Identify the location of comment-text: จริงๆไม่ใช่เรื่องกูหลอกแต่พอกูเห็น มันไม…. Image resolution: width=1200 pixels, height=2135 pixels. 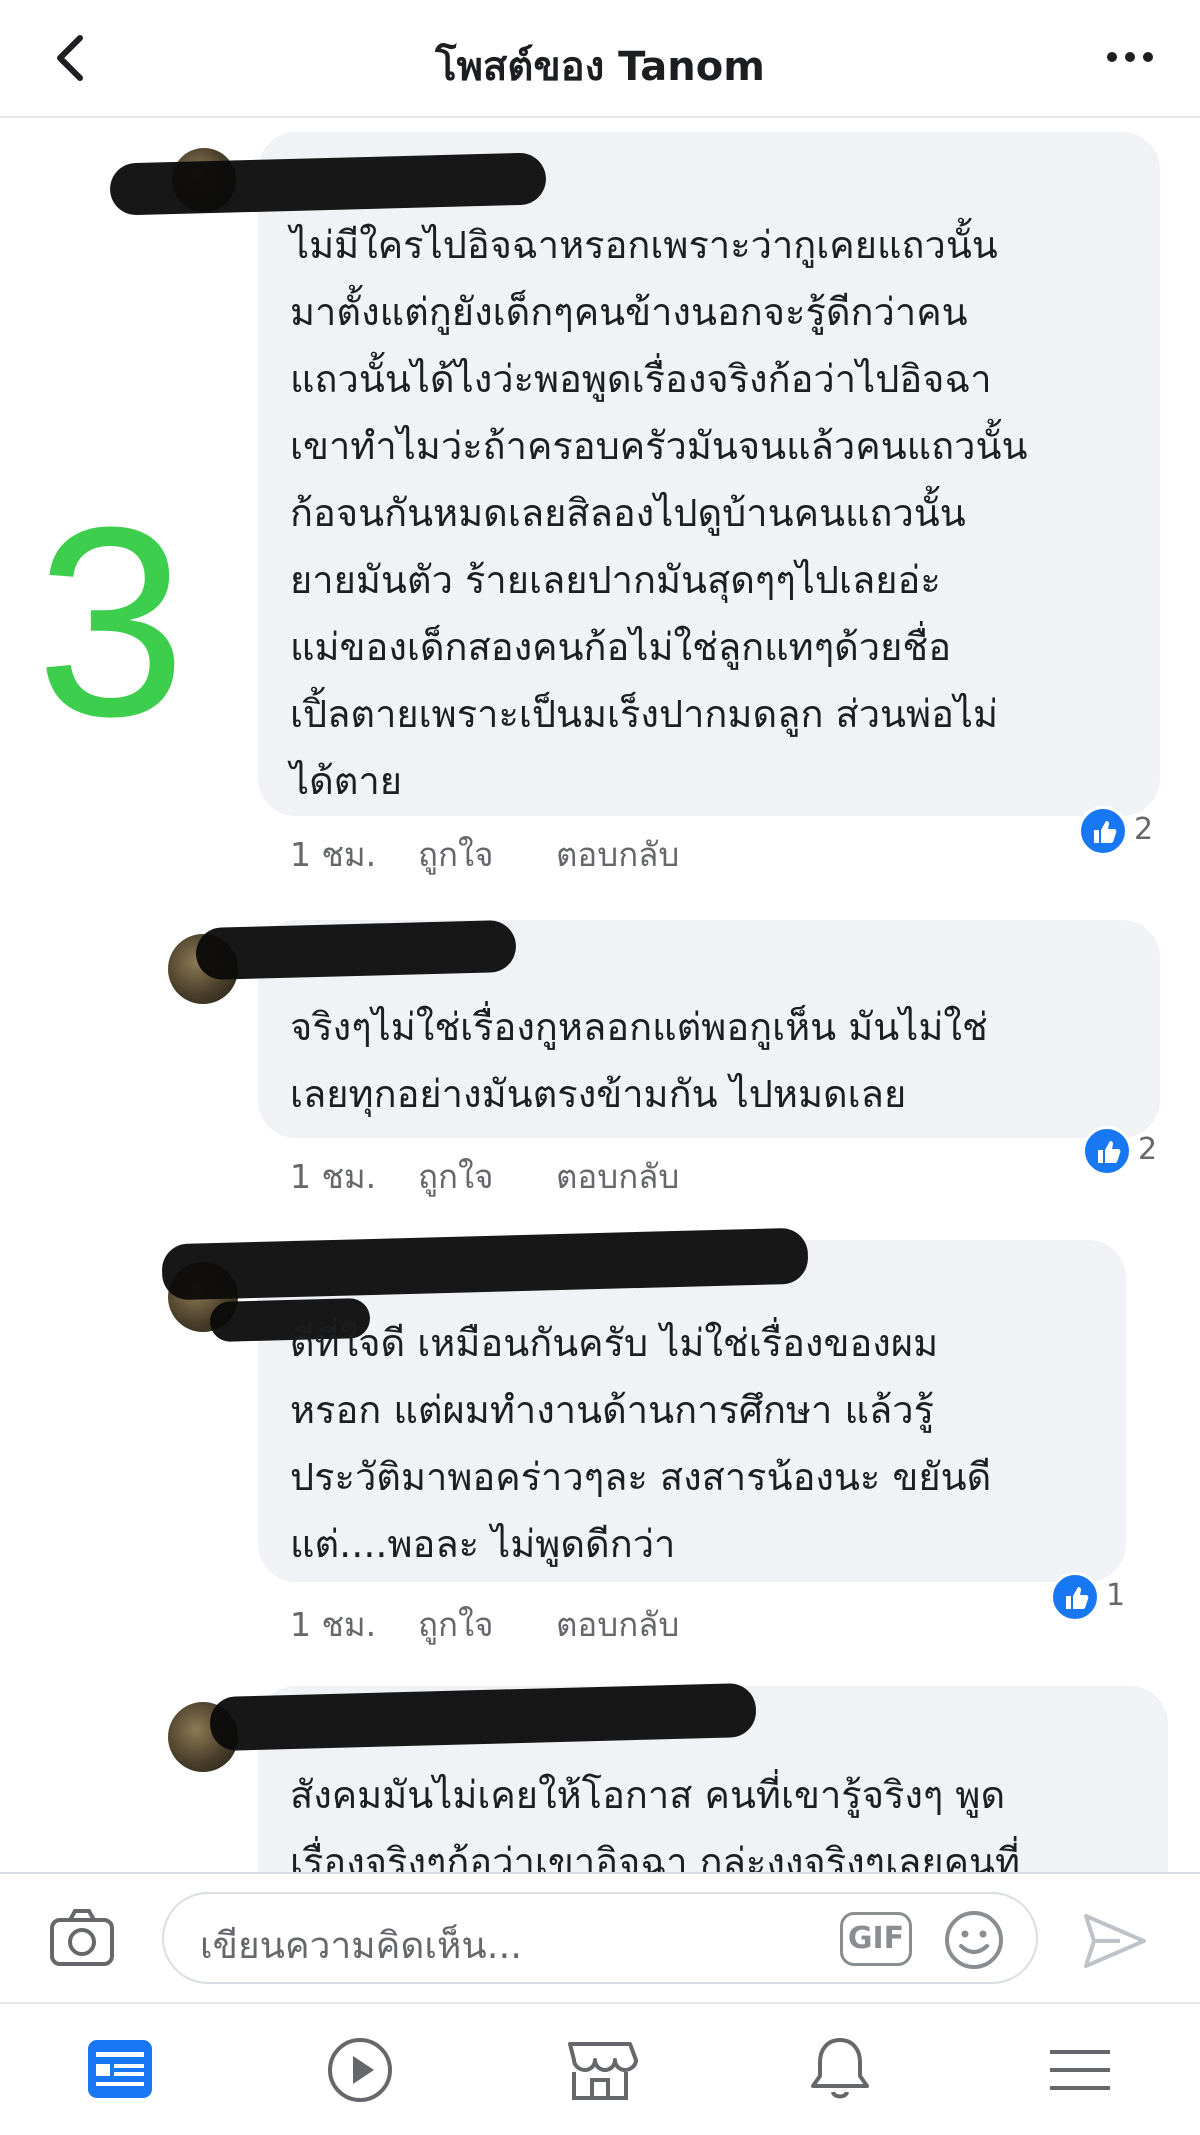
(639, 1060).